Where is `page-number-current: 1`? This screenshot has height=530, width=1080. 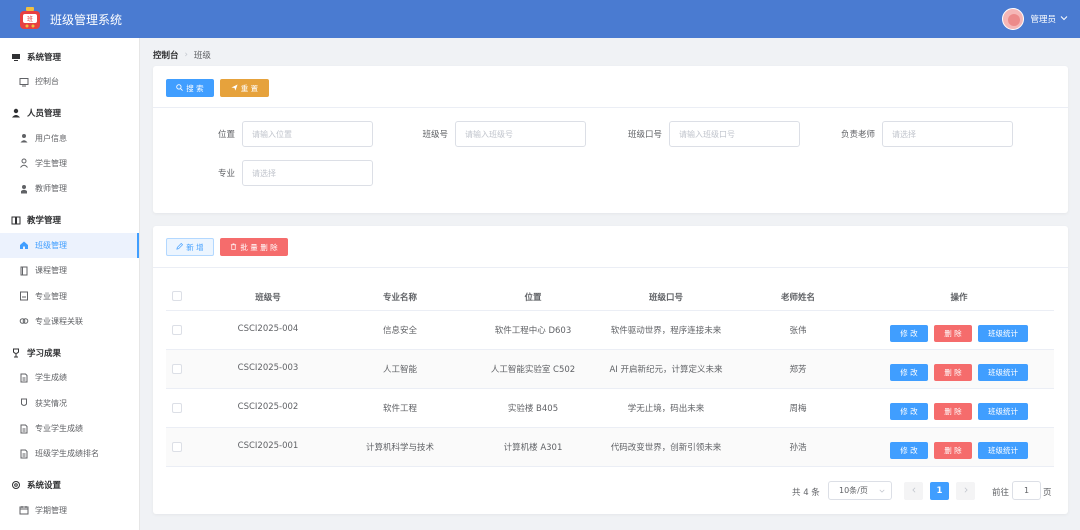 page-number-current: 1 is located at coordinates (939, 491).